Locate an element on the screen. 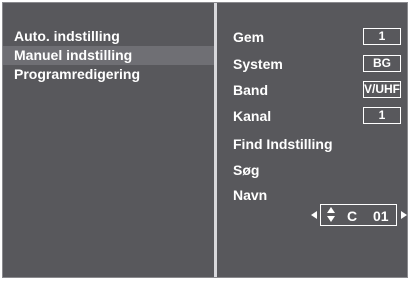 The image size is (412, 281). menu-item-auto-tuning: Auto. indstilling is located at coordinates (108, 36).